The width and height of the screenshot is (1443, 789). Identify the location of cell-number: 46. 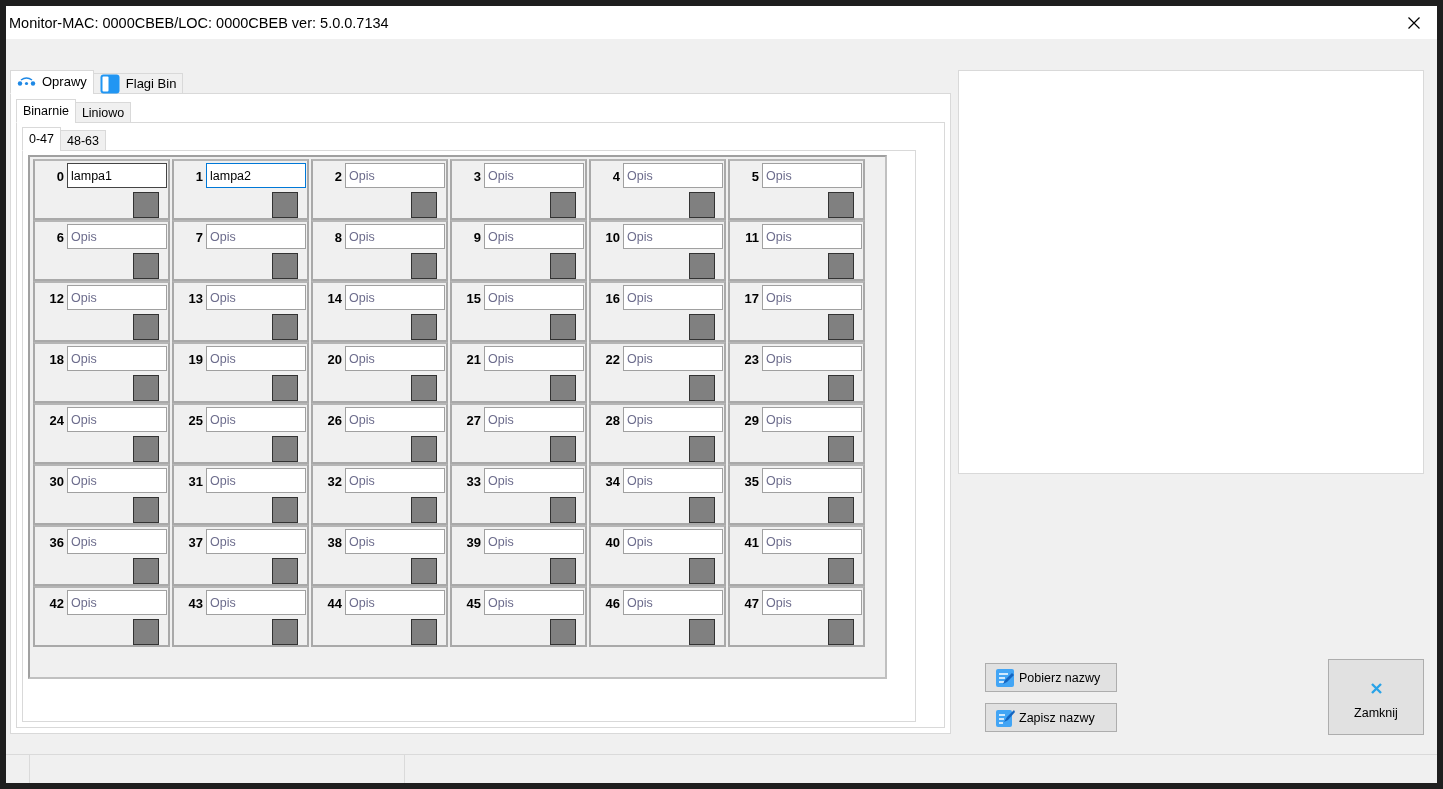
(612, 603).